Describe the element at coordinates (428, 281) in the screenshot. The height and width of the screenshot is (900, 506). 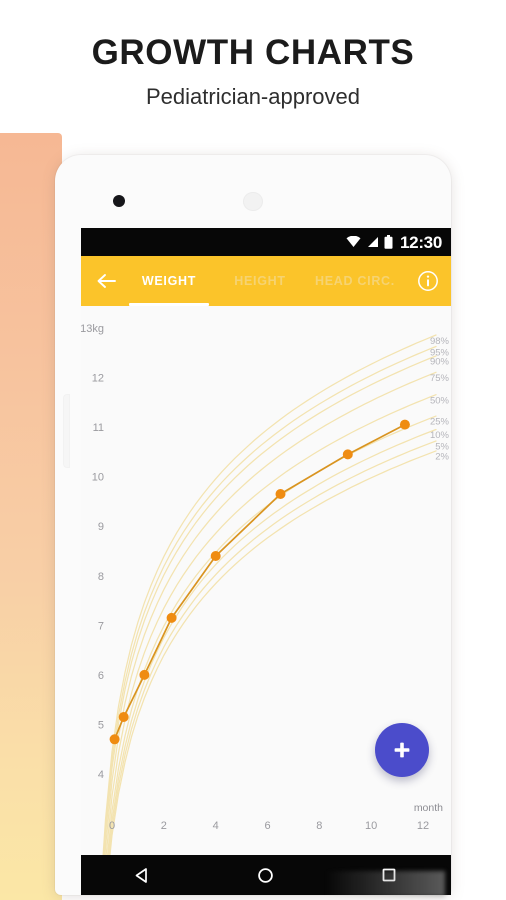
I see `info-icon` at that location.